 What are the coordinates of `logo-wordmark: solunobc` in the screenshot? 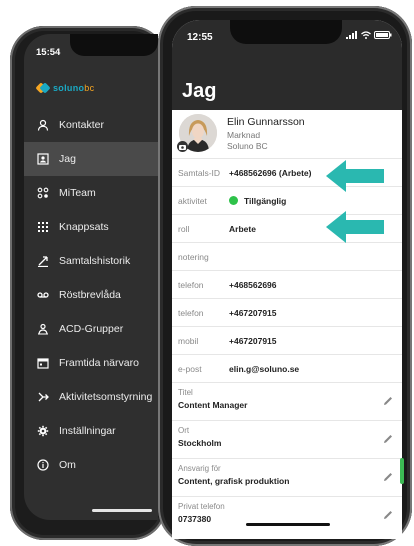 It's located at (74, 88).